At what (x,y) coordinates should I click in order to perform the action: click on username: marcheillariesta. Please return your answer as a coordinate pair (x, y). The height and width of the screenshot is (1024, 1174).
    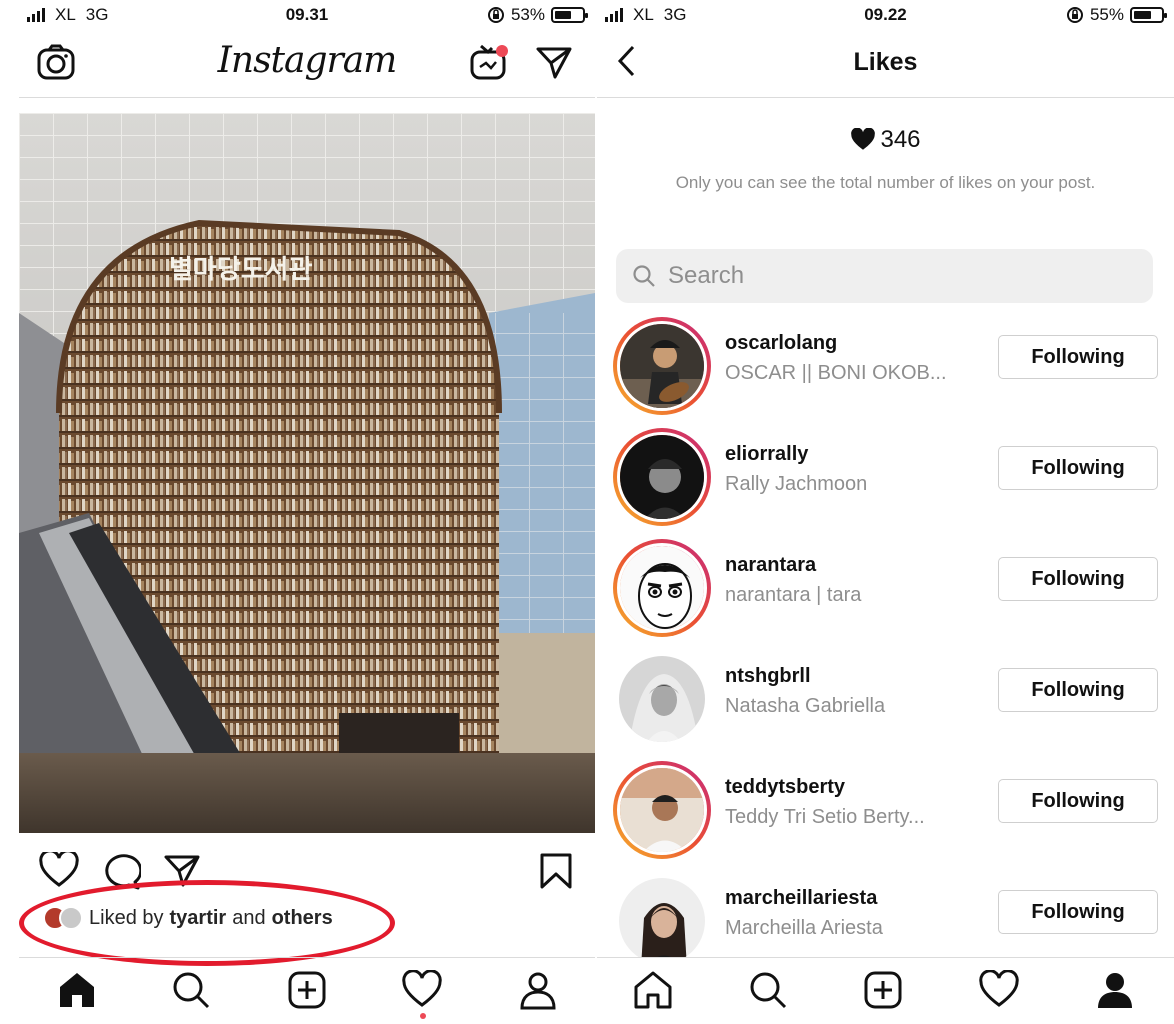
    Looking at the image, I should click on (801, 898).